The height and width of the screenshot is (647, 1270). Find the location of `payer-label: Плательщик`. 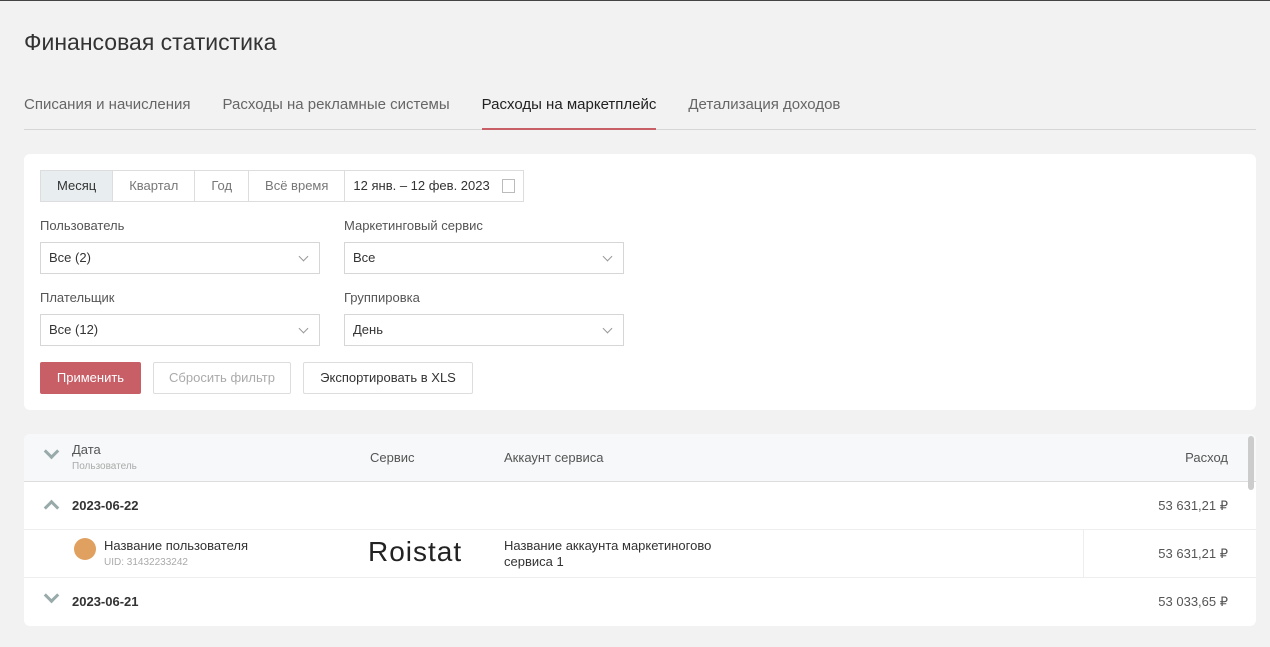

payer-label: Плательщик is located at coordinates (77, 297).